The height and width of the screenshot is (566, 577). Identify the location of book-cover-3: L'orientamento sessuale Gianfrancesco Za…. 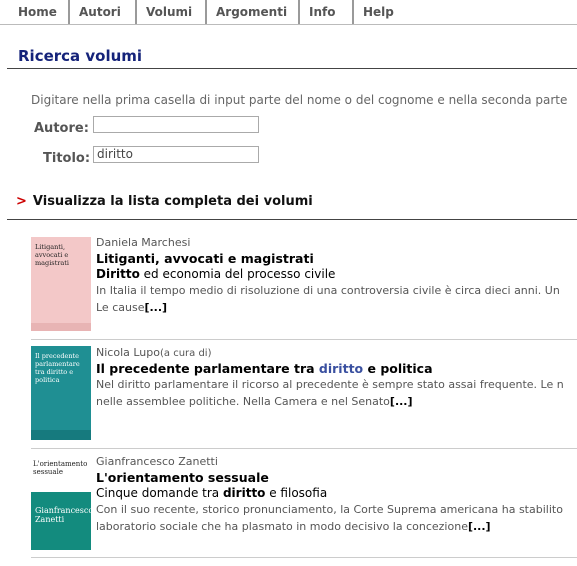
(61, 503).